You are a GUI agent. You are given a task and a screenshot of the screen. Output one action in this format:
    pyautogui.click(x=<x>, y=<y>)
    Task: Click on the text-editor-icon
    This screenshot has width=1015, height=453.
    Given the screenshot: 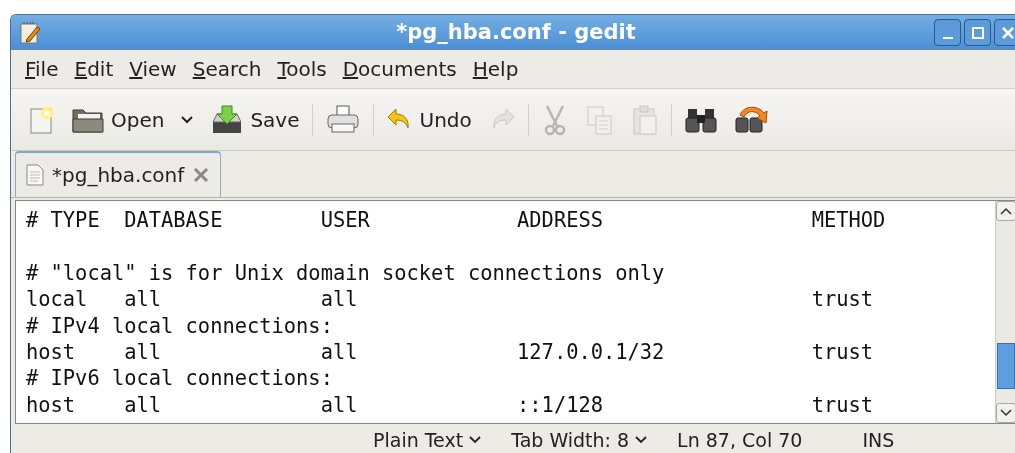 What is the action you would take?
    pyautogui.click(x=30, y=32)
    